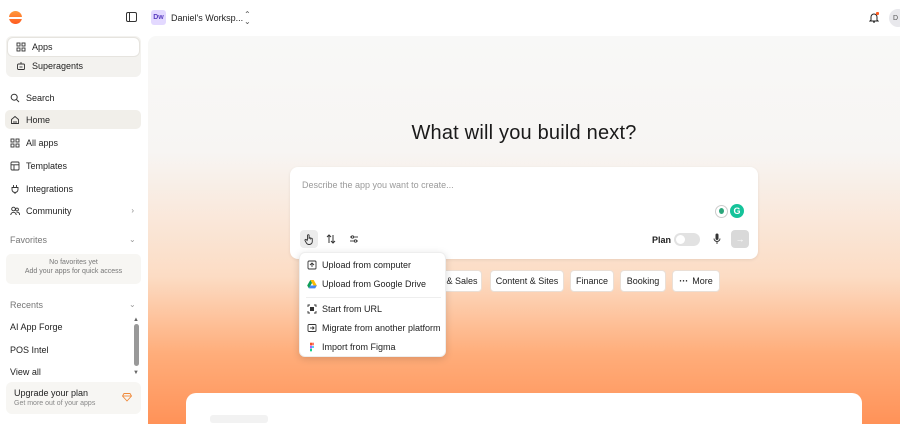  Describe the element at coordinates (136, 373) in the screenshot. I see `scroll-down-arrow-icon: ▼` at that location.